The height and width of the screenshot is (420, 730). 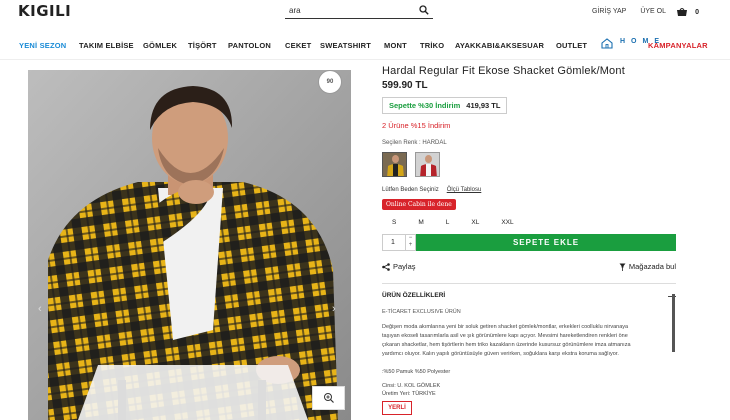 I want to click on nav-item-shoes-accessories: AYAKKABI&AKSESUAR, so click(x=499, y=45).